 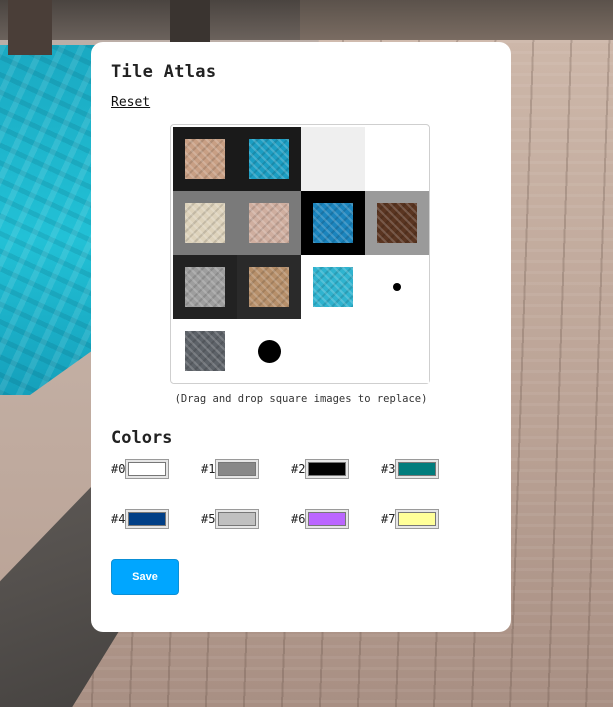 I want to click on color-row-2: #4 #5 #6 #7, so click(x=291, y=519).